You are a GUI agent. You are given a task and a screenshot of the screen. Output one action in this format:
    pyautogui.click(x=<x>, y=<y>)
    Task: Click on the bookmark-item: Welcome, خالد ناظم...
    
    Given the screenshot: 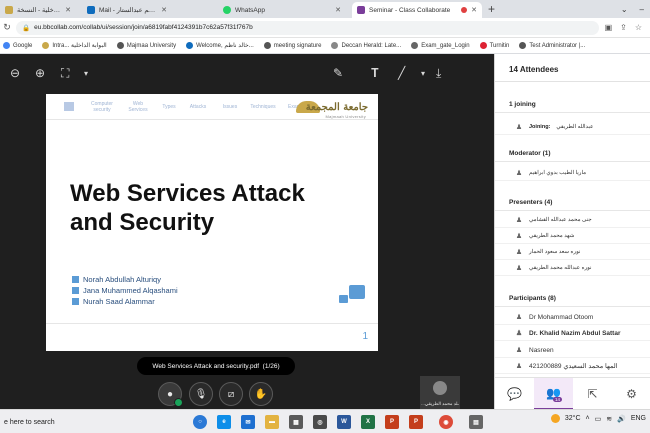 What is the action you would take?
    pyautogui.click(x=220, y=45)
    